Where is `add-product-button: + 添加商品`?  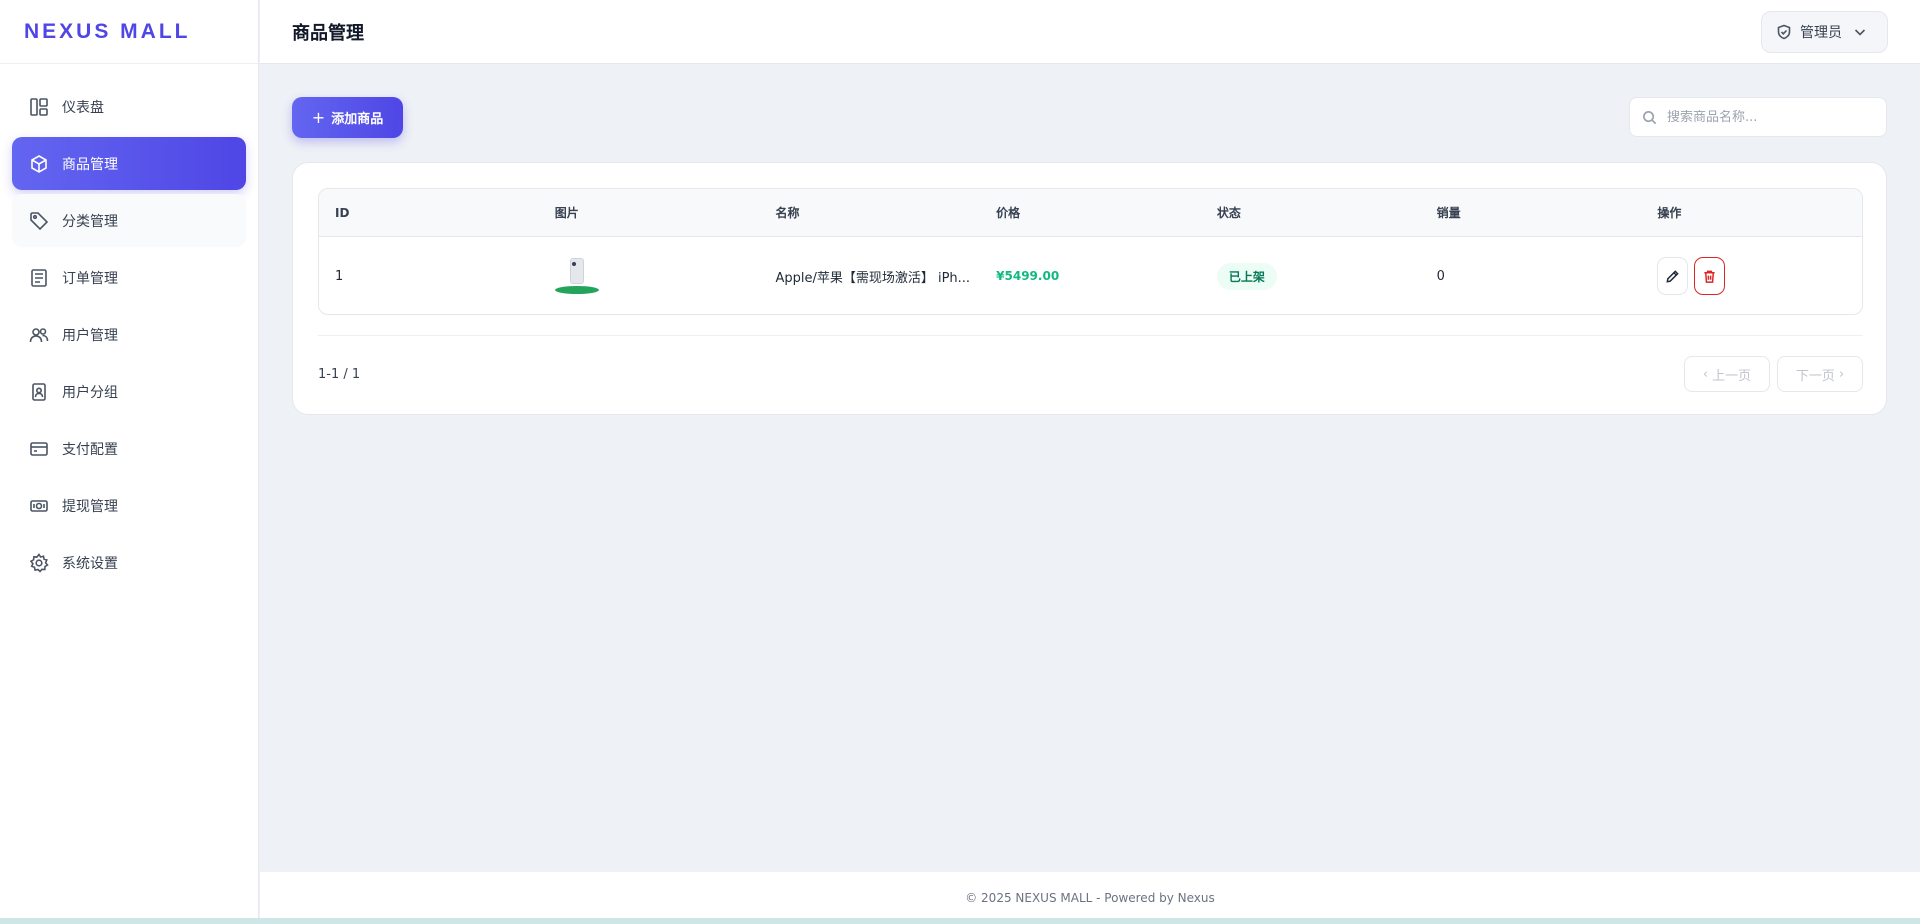
add-product-button: + 添加商品 is located at coordinates (347, 117).